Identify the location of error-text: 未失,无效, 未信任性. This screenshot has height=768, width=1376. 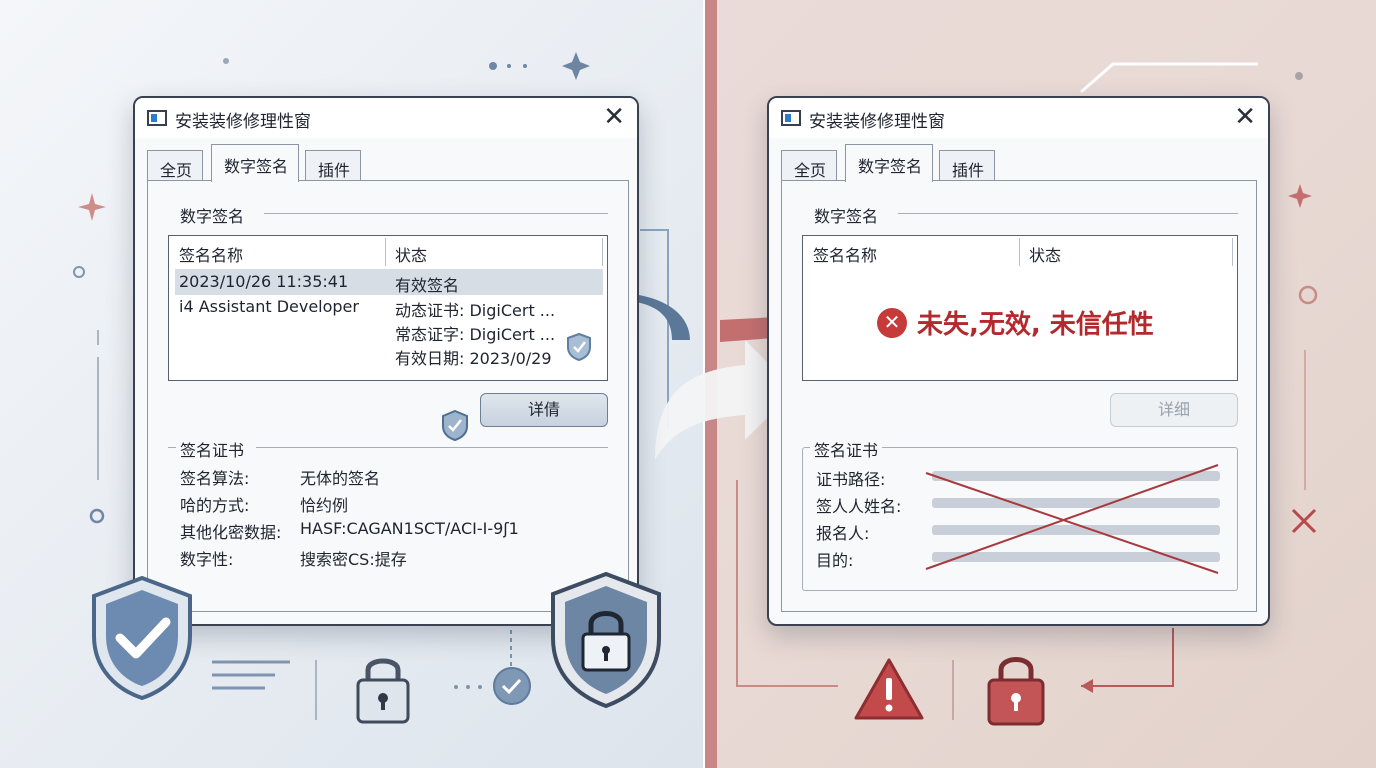
(1035, 325).